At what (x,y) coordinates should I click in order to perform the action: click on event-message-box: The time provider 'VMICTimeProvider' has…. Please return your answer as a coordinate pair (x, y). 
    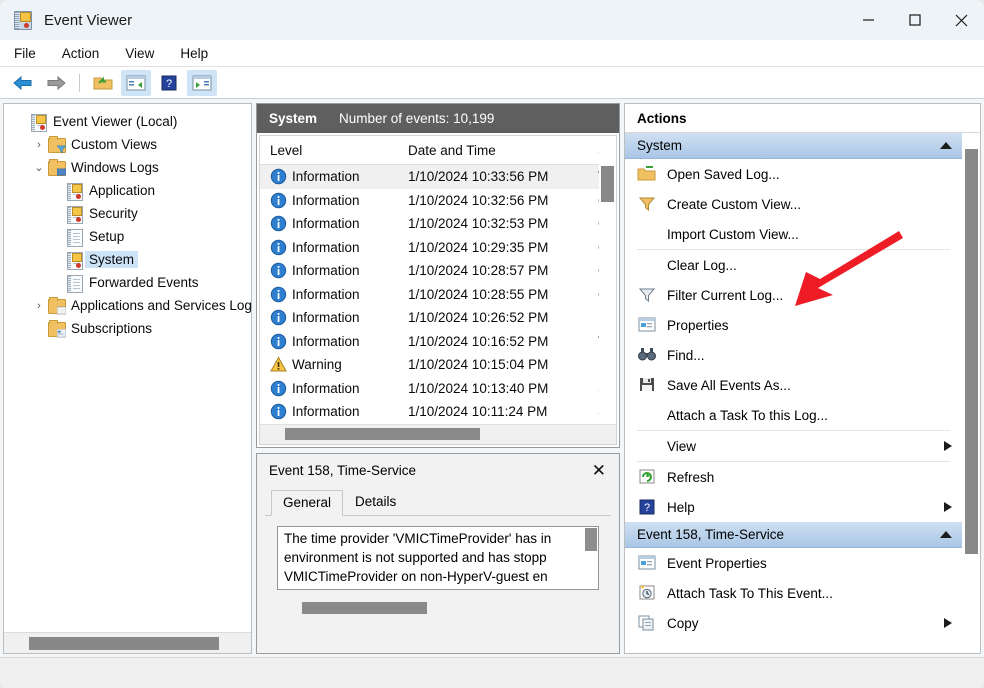
    Looking at the image, I should click on (438, 557).